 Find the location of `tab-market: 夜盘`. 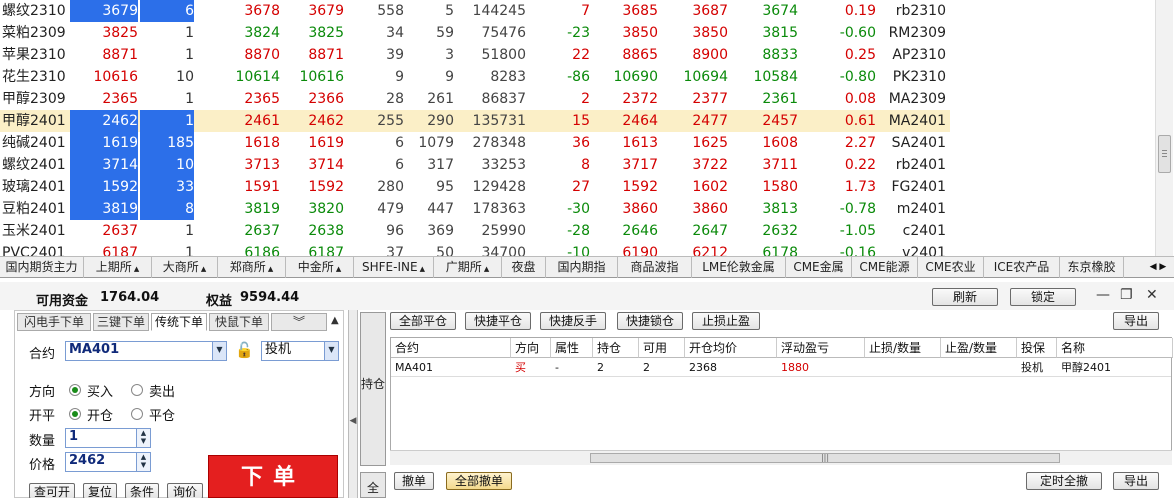

tab-market: 夜盘 is located at coordinates (524, 267).